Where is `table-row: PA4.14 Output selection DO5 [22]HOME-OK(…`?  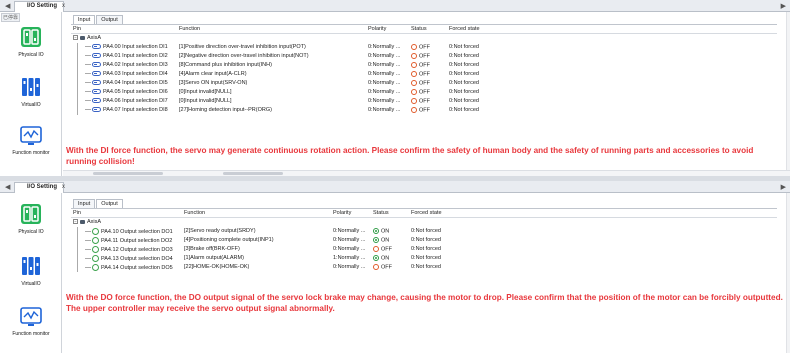 table-row: PA4.14 Output selection DO5 [22]HOME-OK(… is located at coordinates (424, 267).